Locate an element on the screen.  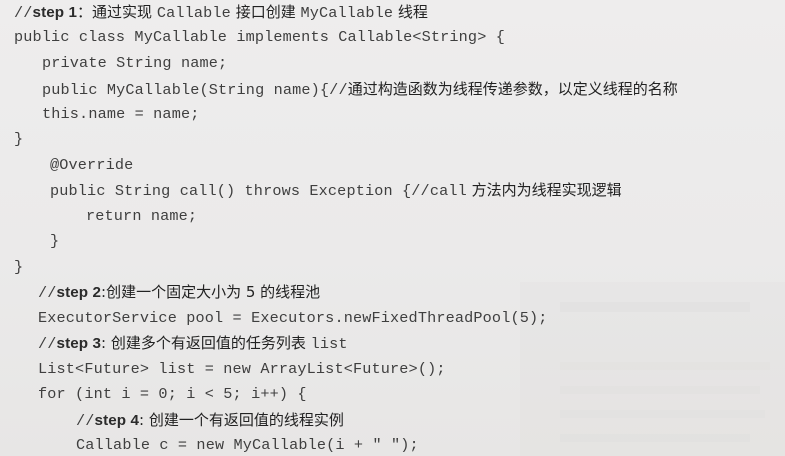
step-label: step 4 is located at coordinates (117, 420).